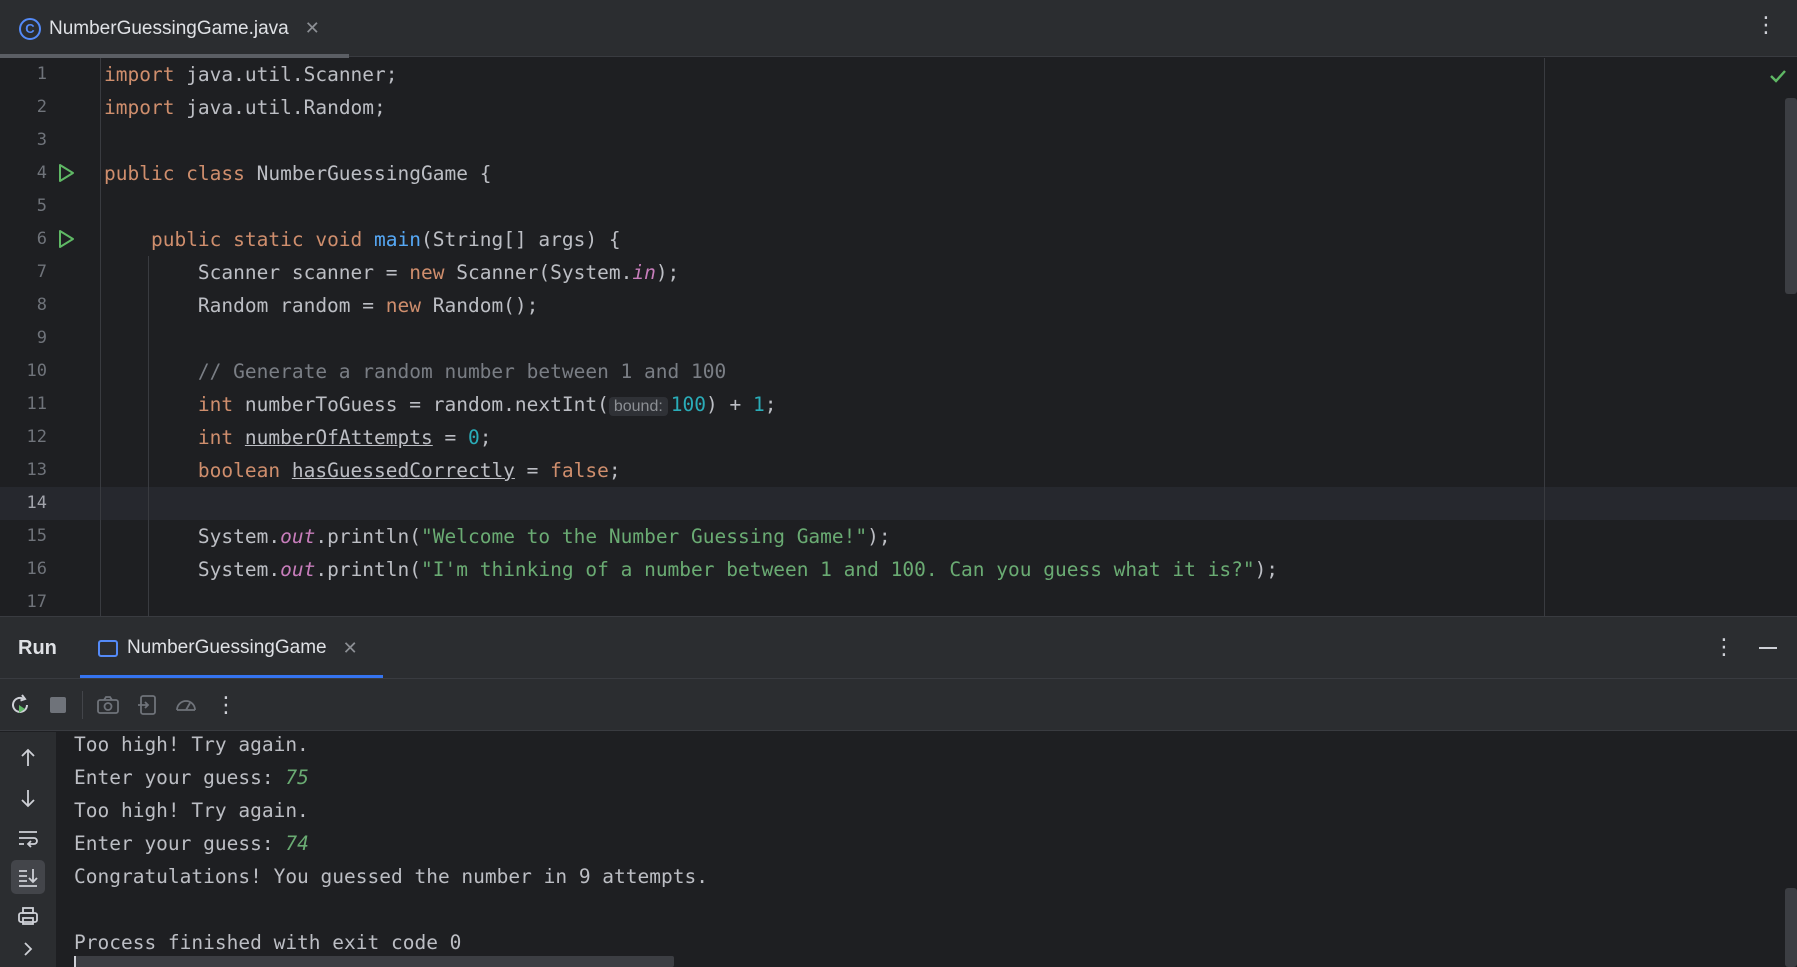 The image size is (1797, 967). I want to click on close-tab-icon: ✕, so click(312, 28).